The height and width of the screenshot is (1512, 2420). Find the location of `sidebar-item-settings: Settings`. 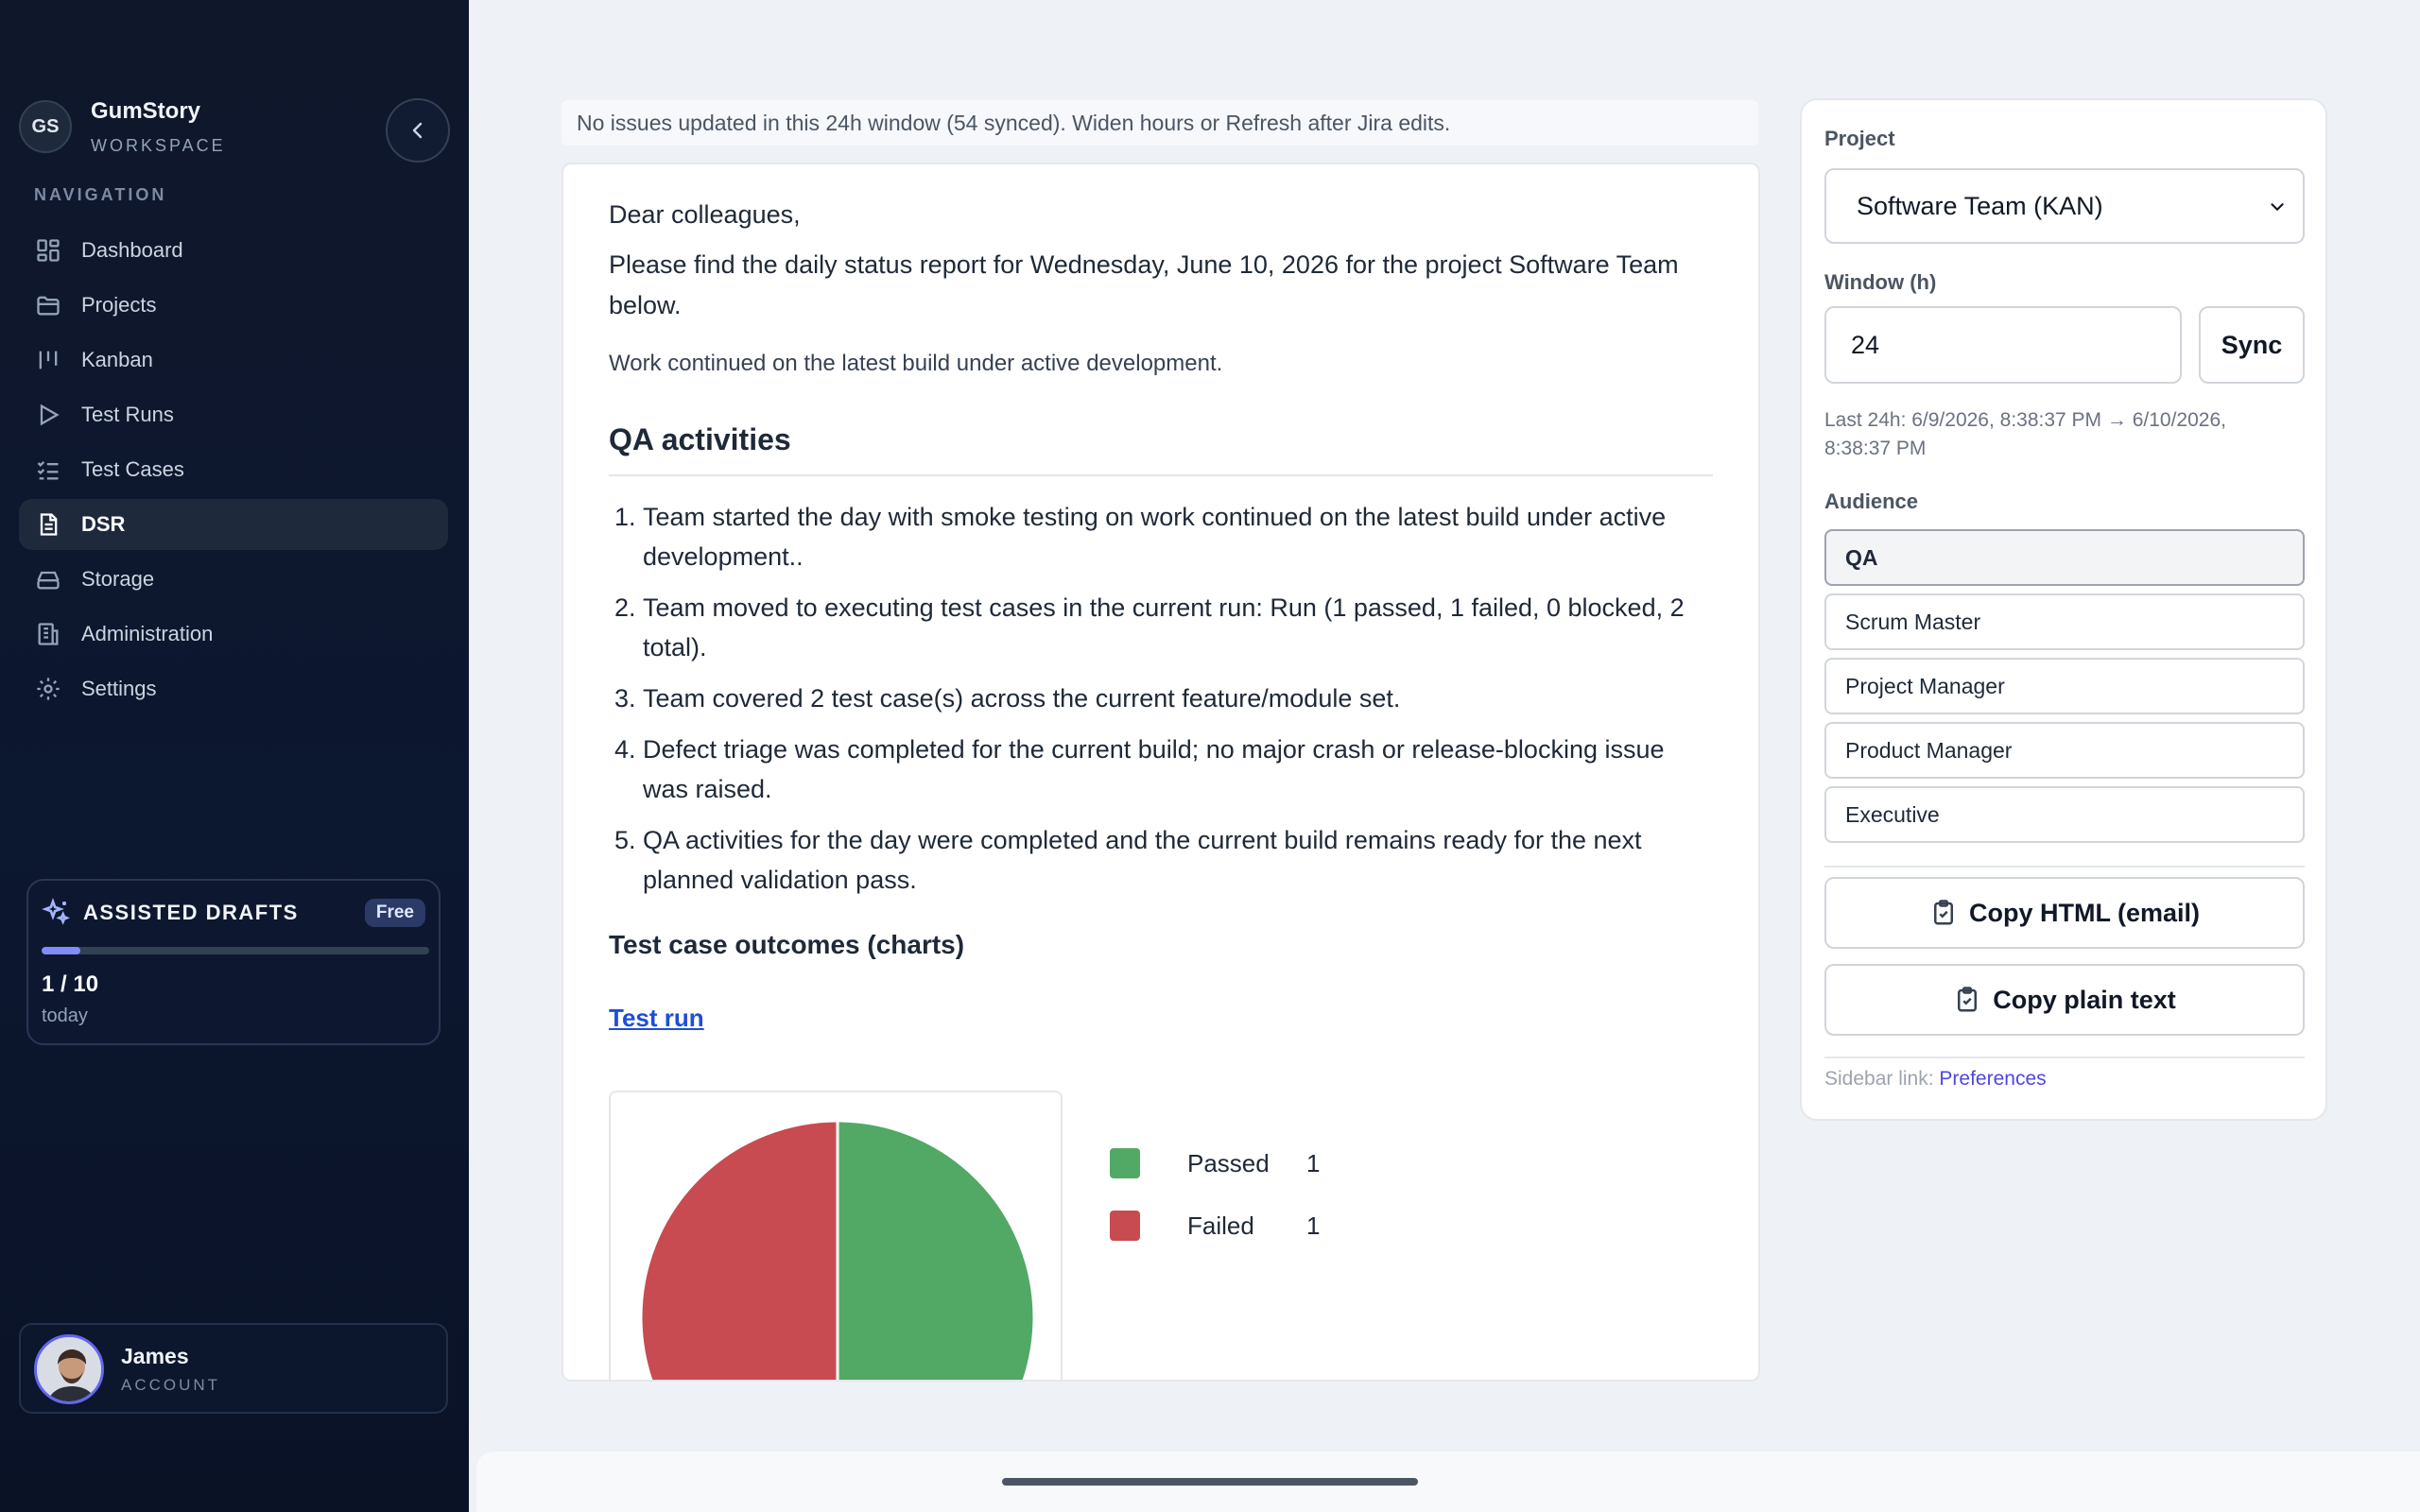

sidebar-item-settings: Settings is located at coordinates (234, 688).